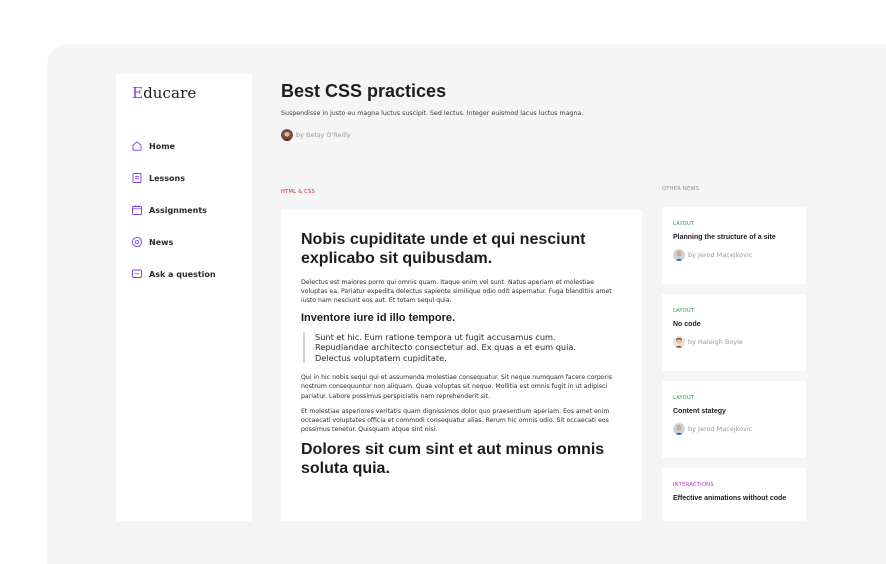 The width and height of the screenshot is (886, 564). Describe the element at coordinates (693, 485) in the screenshot. I see `news-tag: INTERACTIONS` at that location.